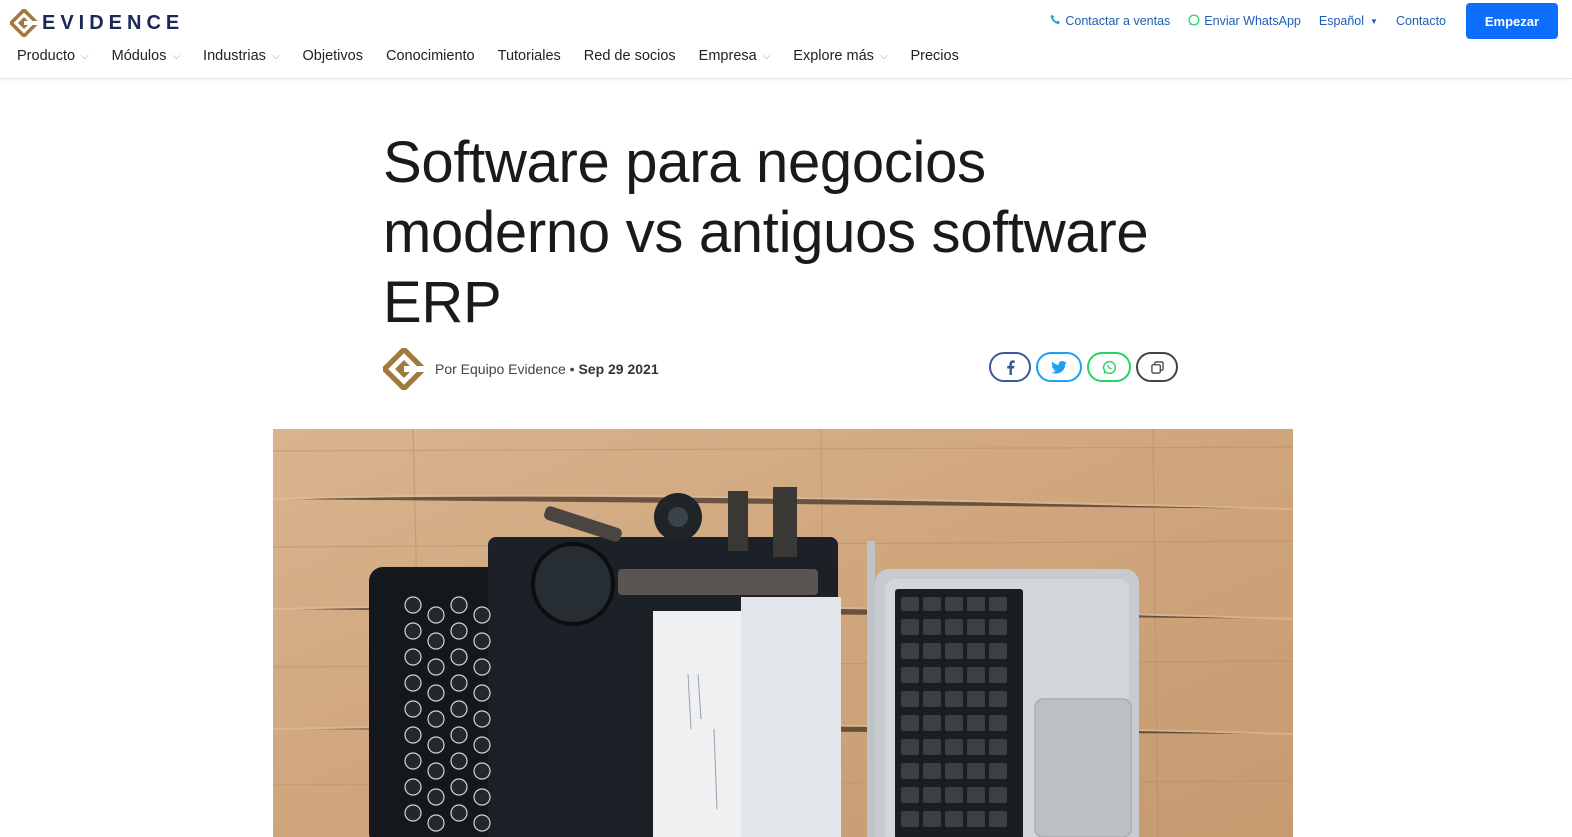 The height and width of the screenshot is (837, 1572). What do you see at coordinates (1374, 21) in the screenshot?
I see `caret-down-icon: ▼` at bounding box center [1374, 21].